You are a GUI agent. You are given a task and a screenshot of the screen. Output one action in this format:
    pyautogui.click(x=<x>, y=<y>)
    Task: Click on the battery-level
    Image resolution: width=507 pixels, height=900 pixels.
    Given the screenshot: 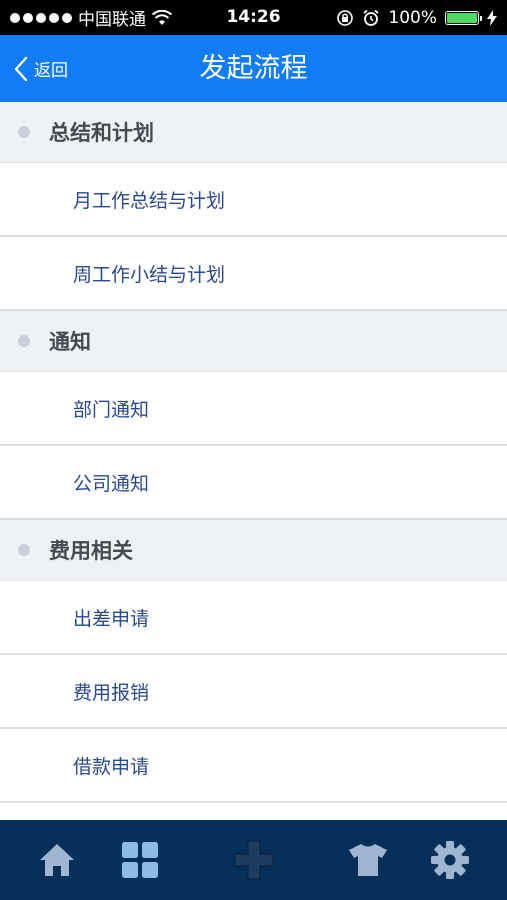 What is the action you would take?
    pyautogui.click(x=462, y=17)
    